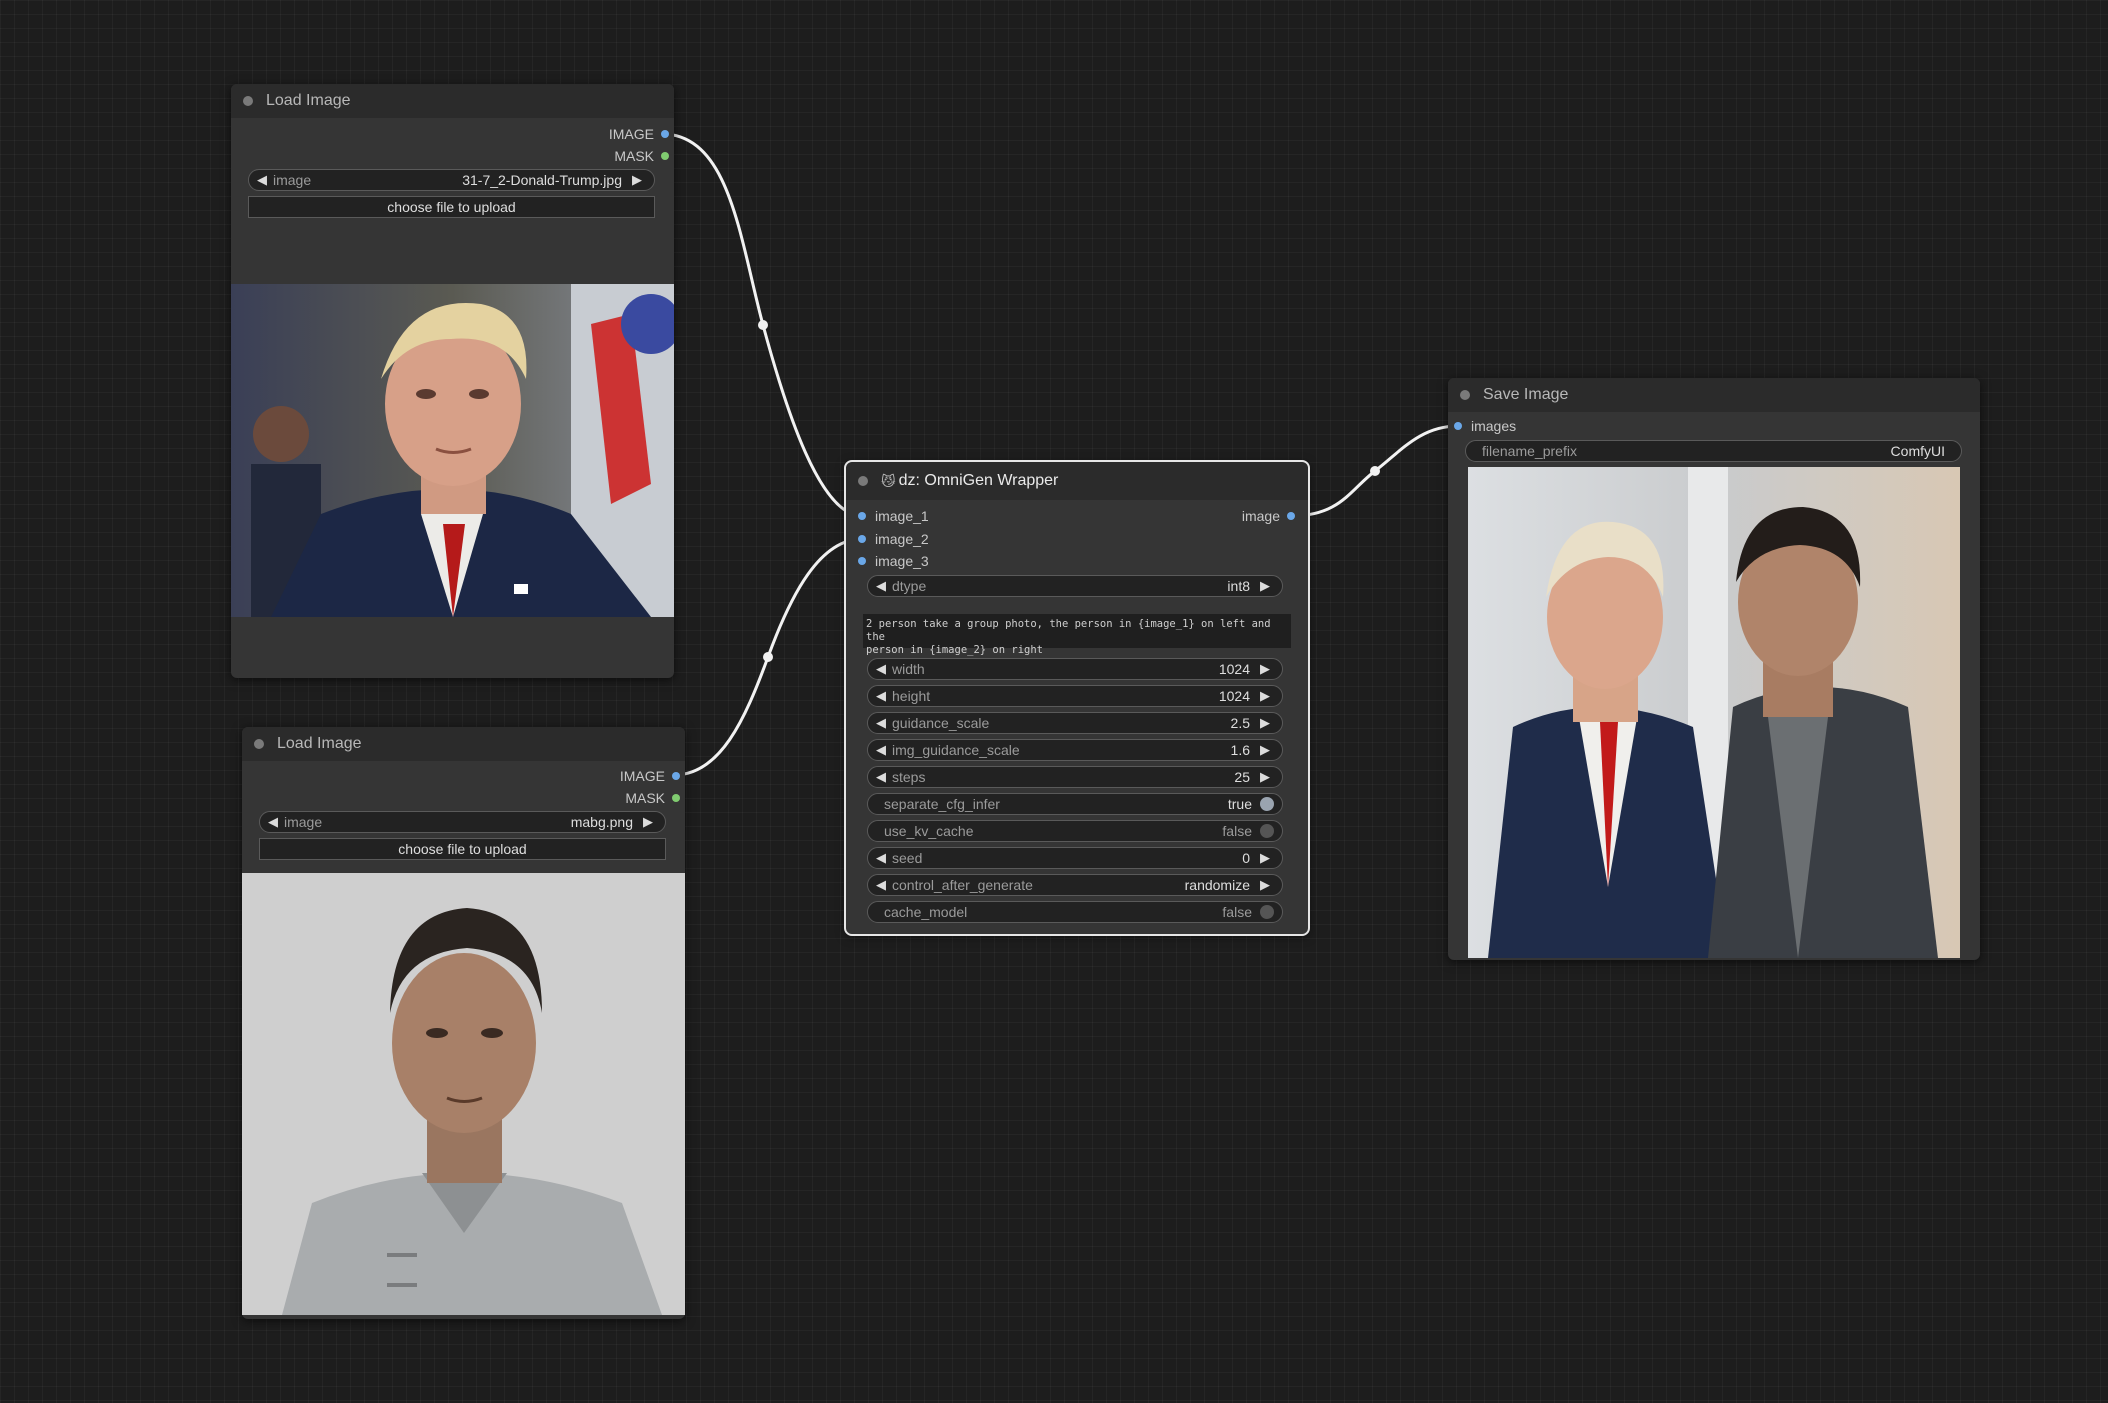  Describe the element at coordinates (1529, 451) in the screenshot. I see `widget-label: filename_prefix` at that location.